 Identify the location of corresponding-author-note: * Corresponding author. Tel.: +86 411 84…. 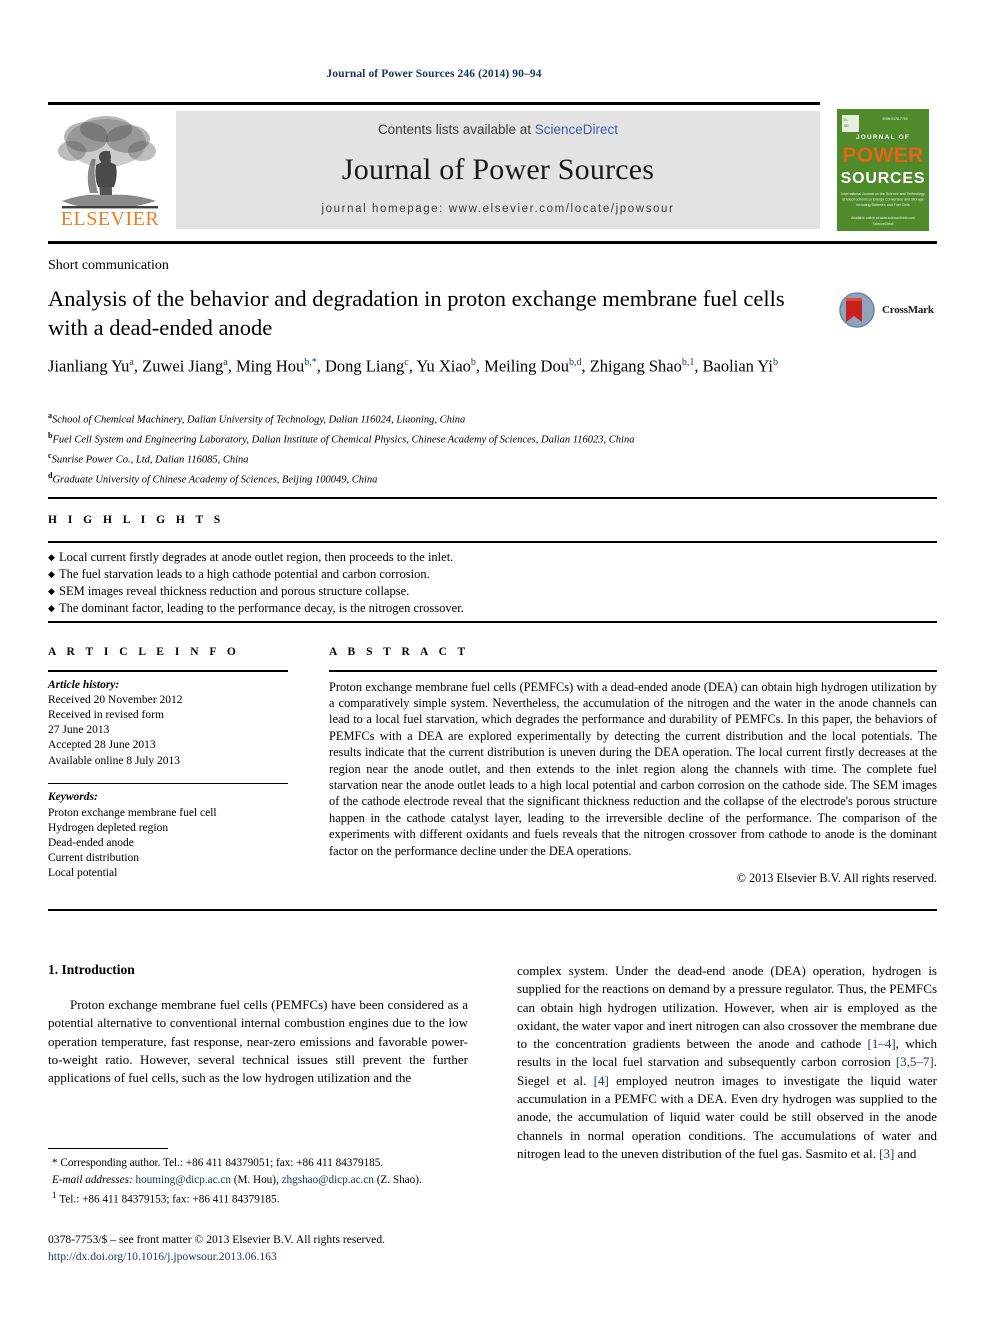
(218, 1163).